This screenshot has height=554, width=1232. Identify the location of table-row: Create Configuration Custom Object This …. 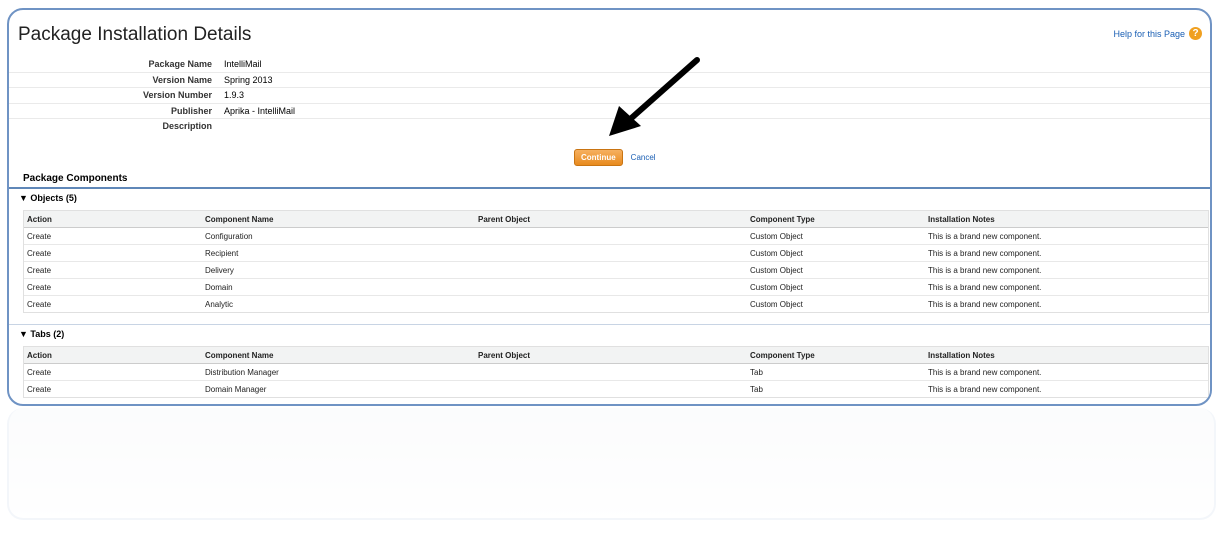
(616, 236).